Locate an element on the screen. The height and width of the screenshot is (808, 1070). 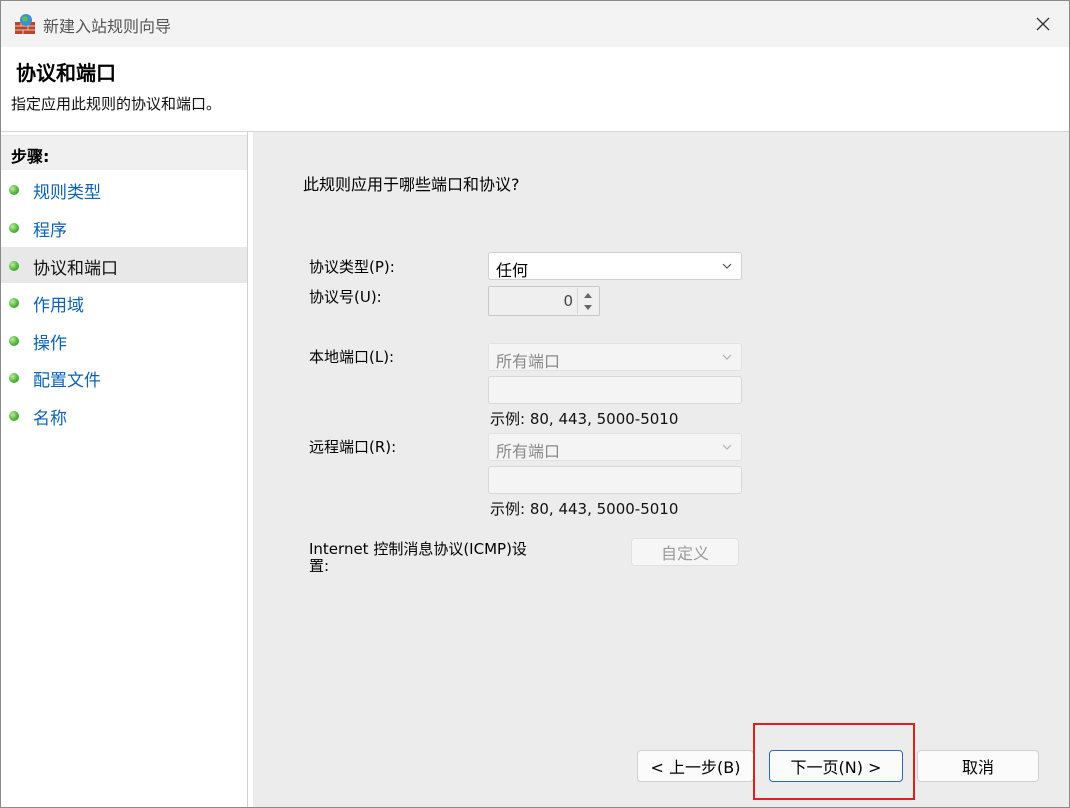
close-icon is located at coordinates (1043, 24).